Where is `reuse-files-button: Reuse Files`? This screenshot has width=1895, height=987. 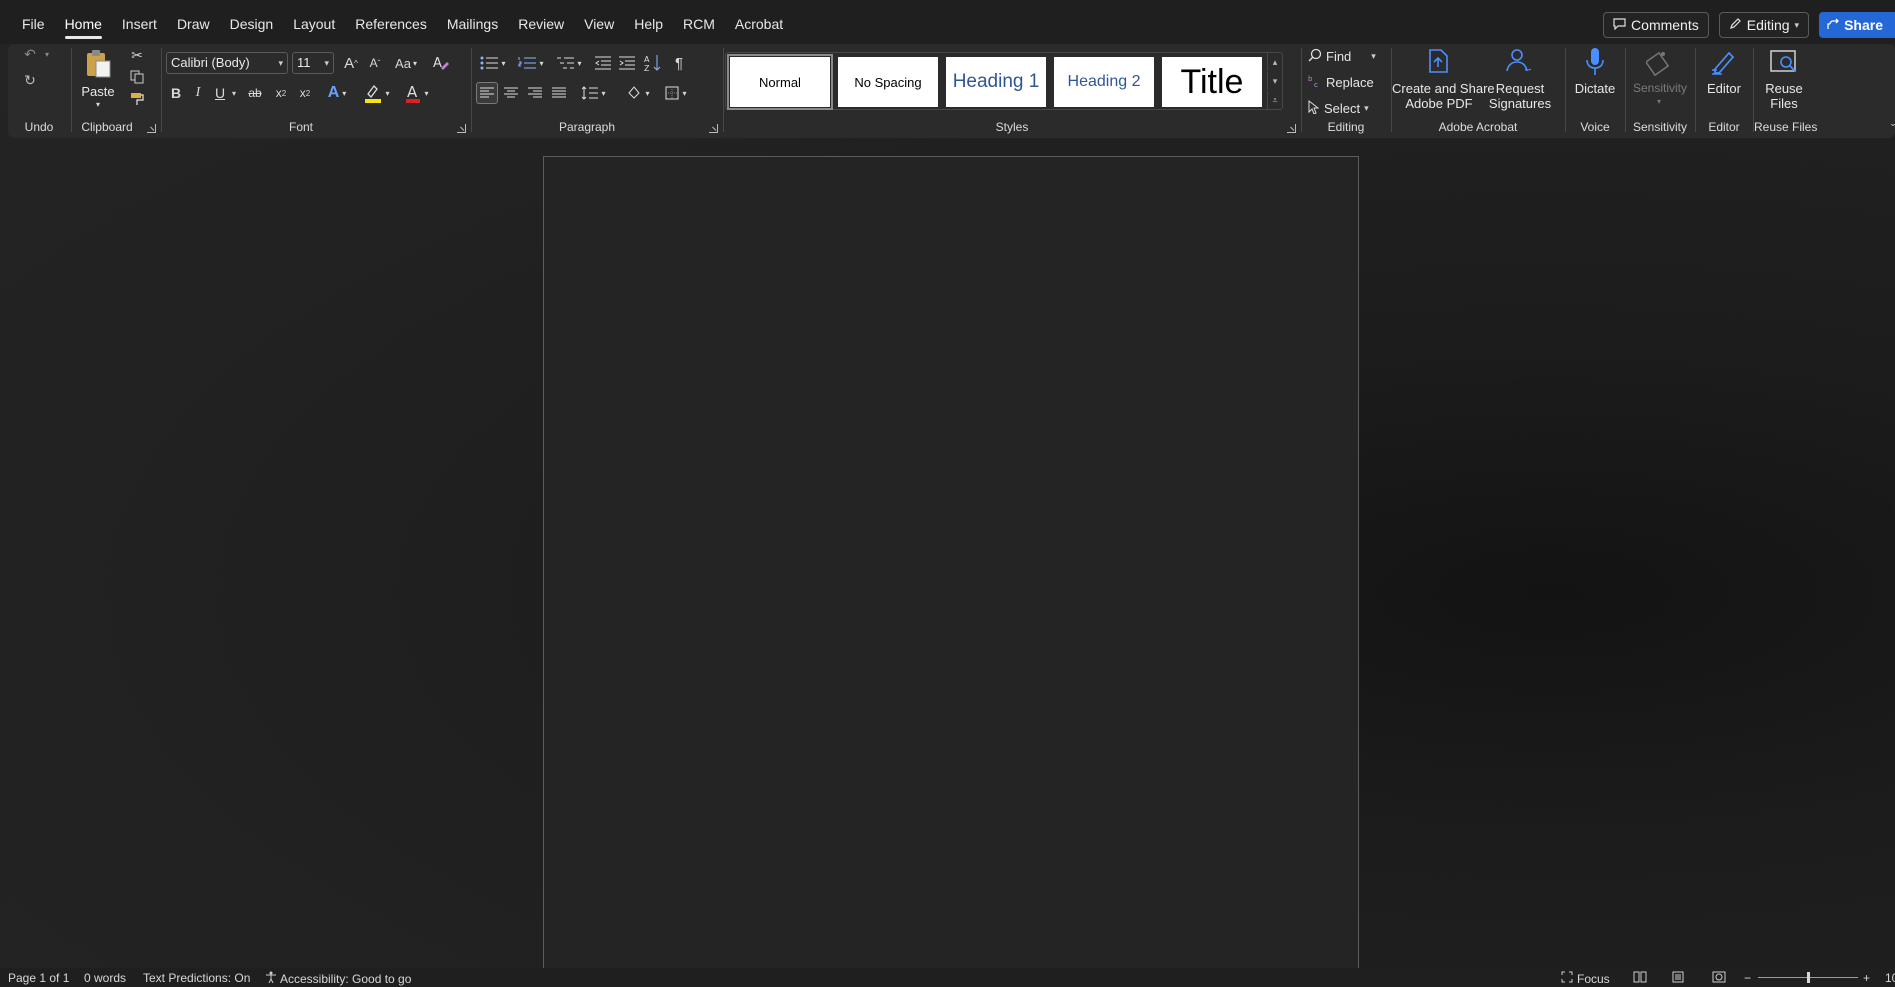 reuse-files-button: Reuse Files is located at coordinates (1784, 96).